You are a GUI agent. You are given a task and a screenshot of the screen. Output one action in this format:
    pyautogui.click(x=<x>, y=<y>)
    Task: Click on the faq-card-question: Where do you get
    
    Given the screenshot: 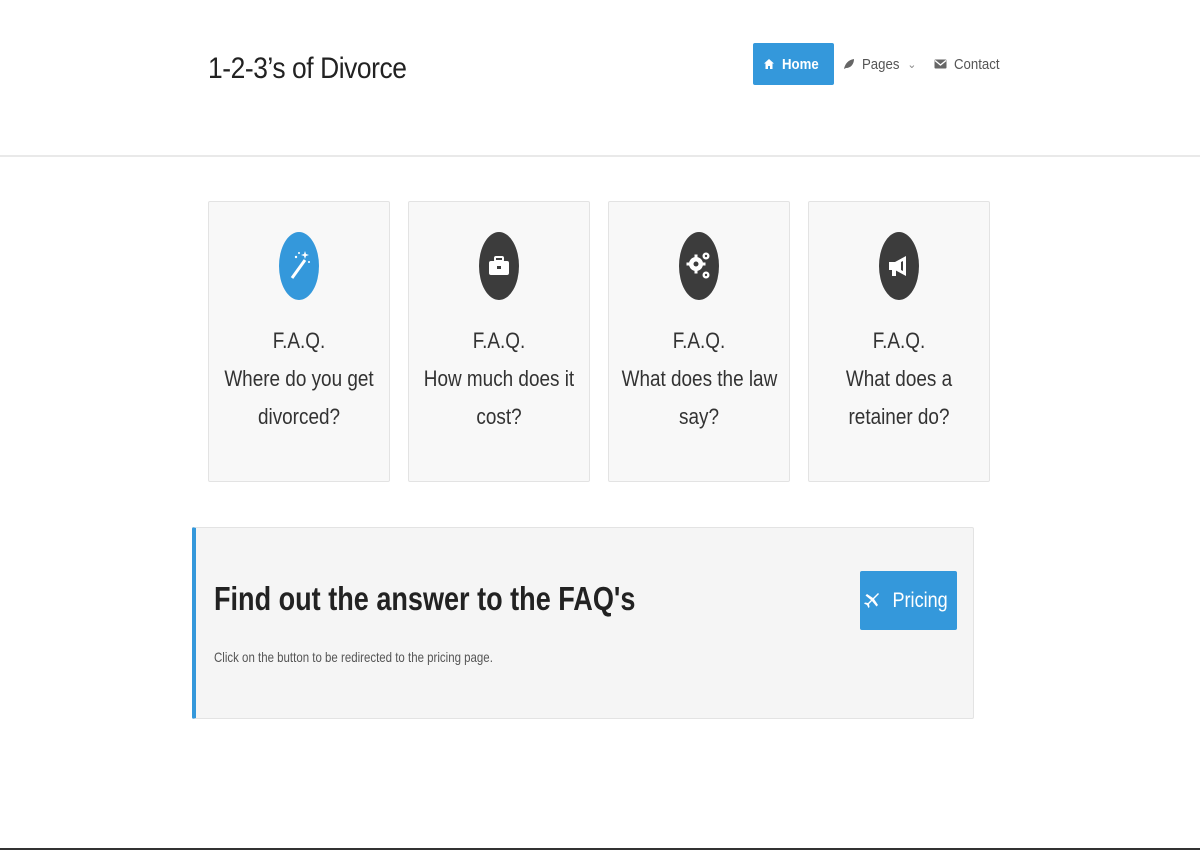 What is the action you would take?
    pyautogui.click(x=299, y=378)
    